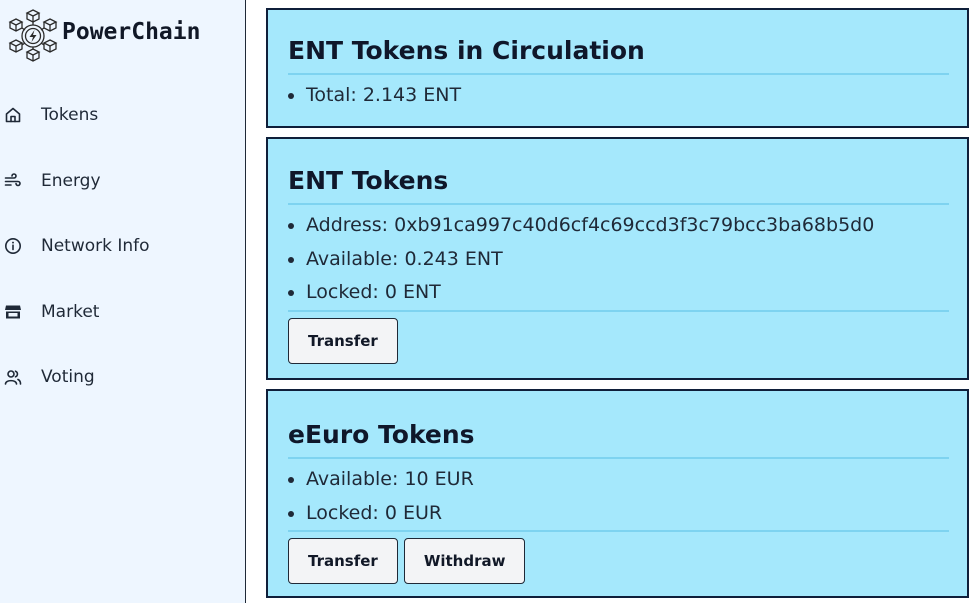  What do you see at coordinates (464, 561) in the screenshot?
I see `eeuro-withdraw-button: Withdraw` at bounding box center [464, 561].